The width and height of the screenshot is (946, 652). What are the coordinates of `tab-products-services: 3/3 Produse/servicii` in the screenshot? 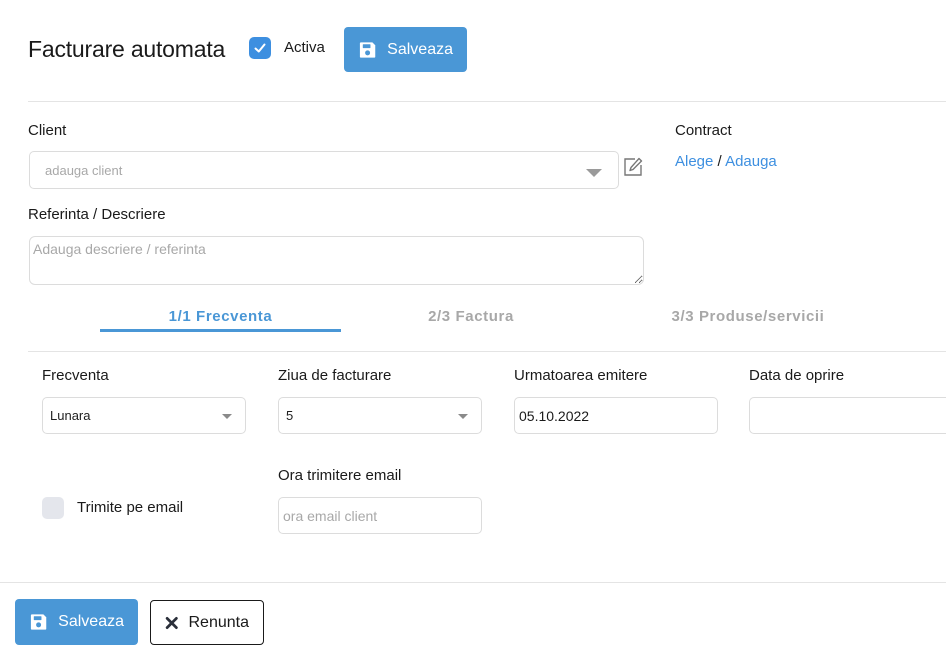 It's located at (748, 316).